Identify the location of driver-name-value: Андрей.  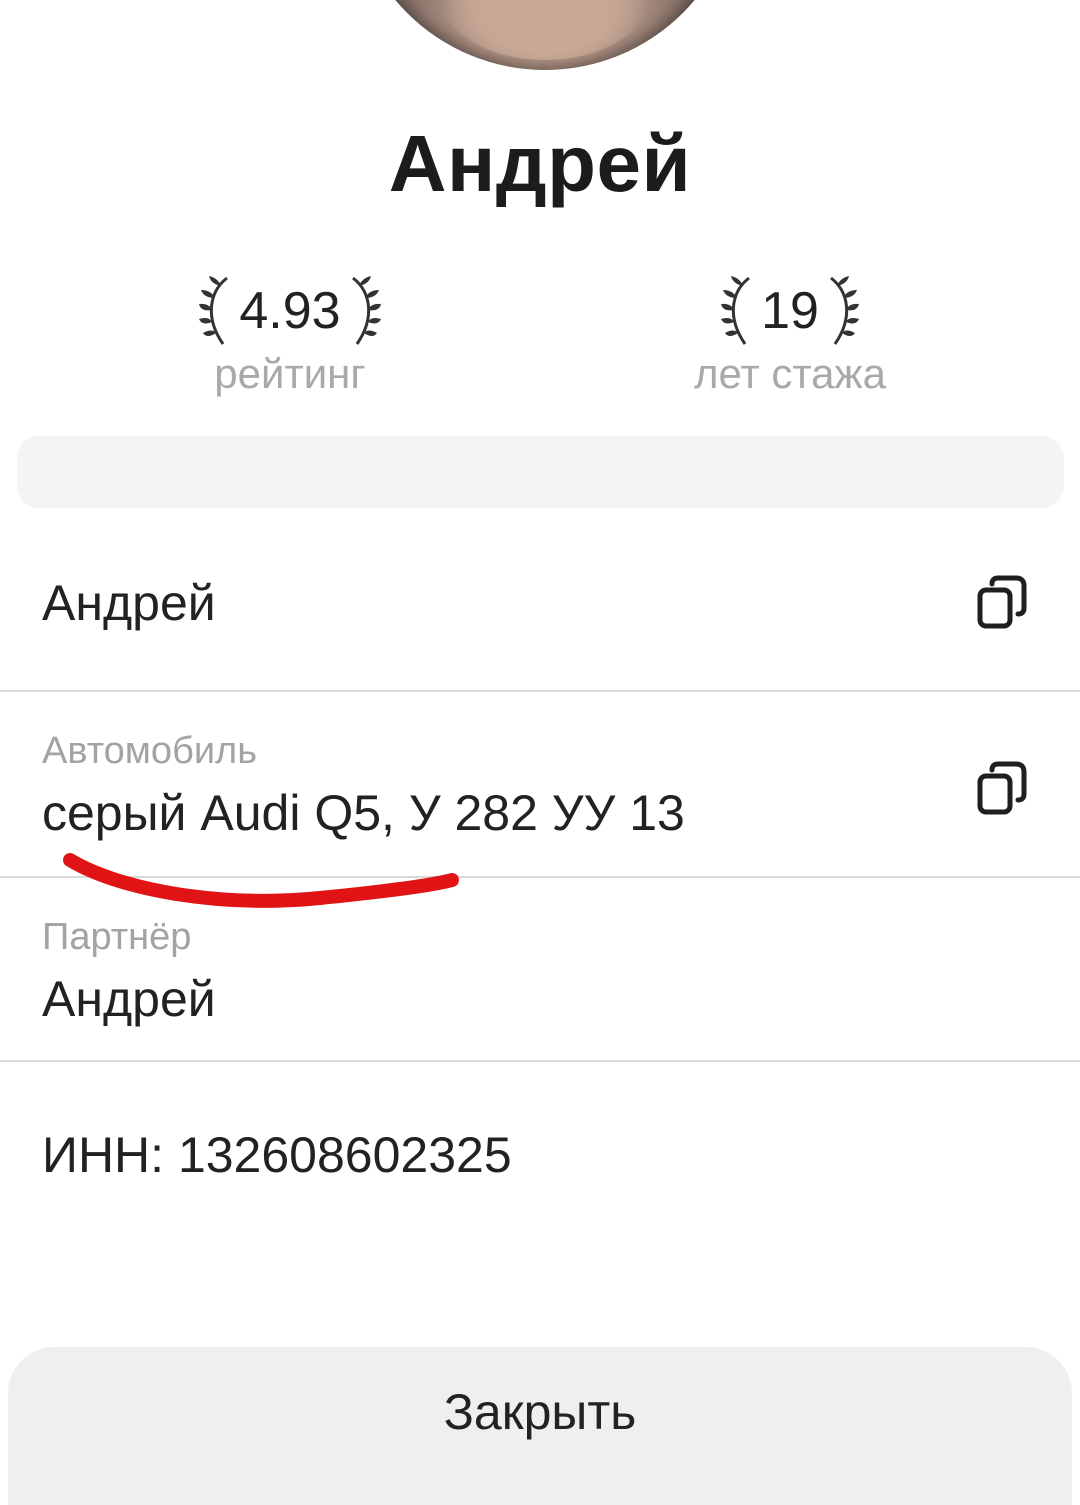
(129, 603).